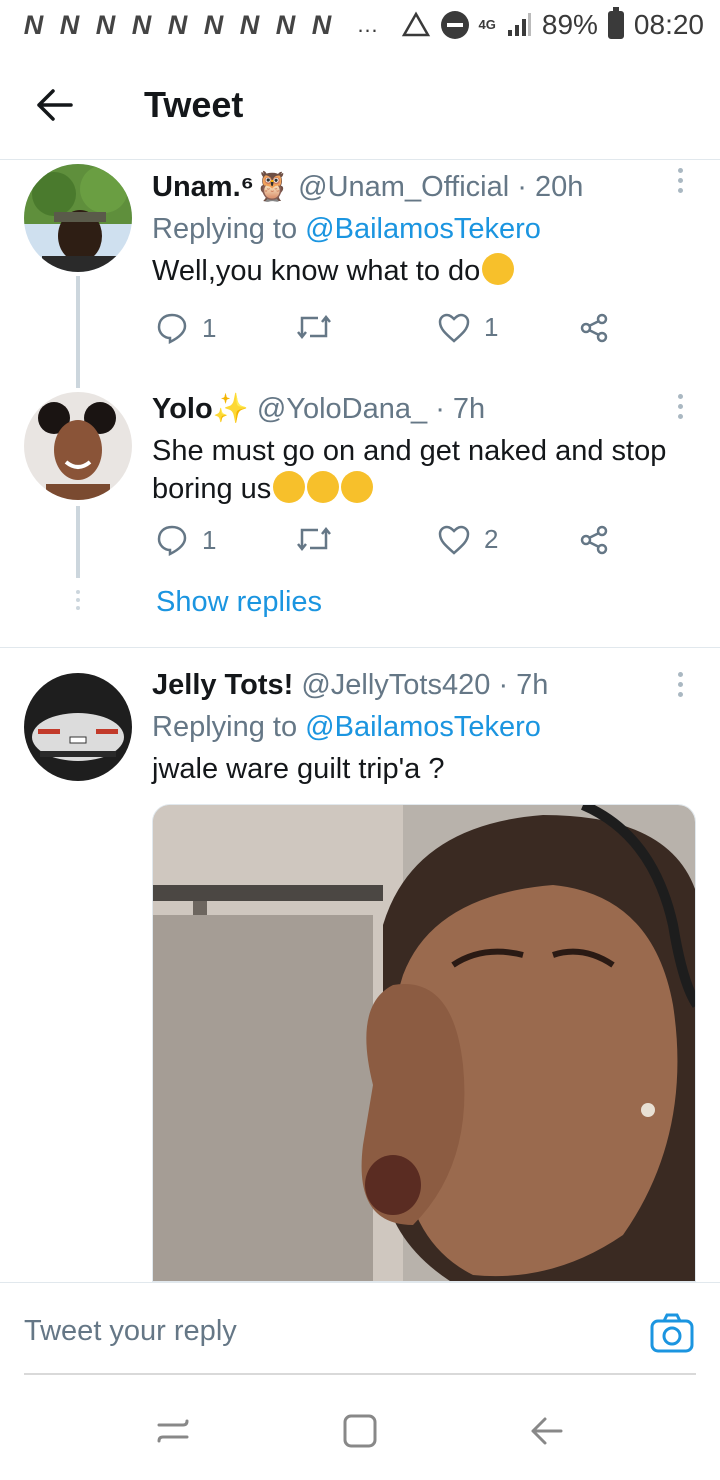 The image size is (720, 1480). I want to click on status-bar: N N N N N N N N N … 4G 89% 08:20, so click(360, 25).